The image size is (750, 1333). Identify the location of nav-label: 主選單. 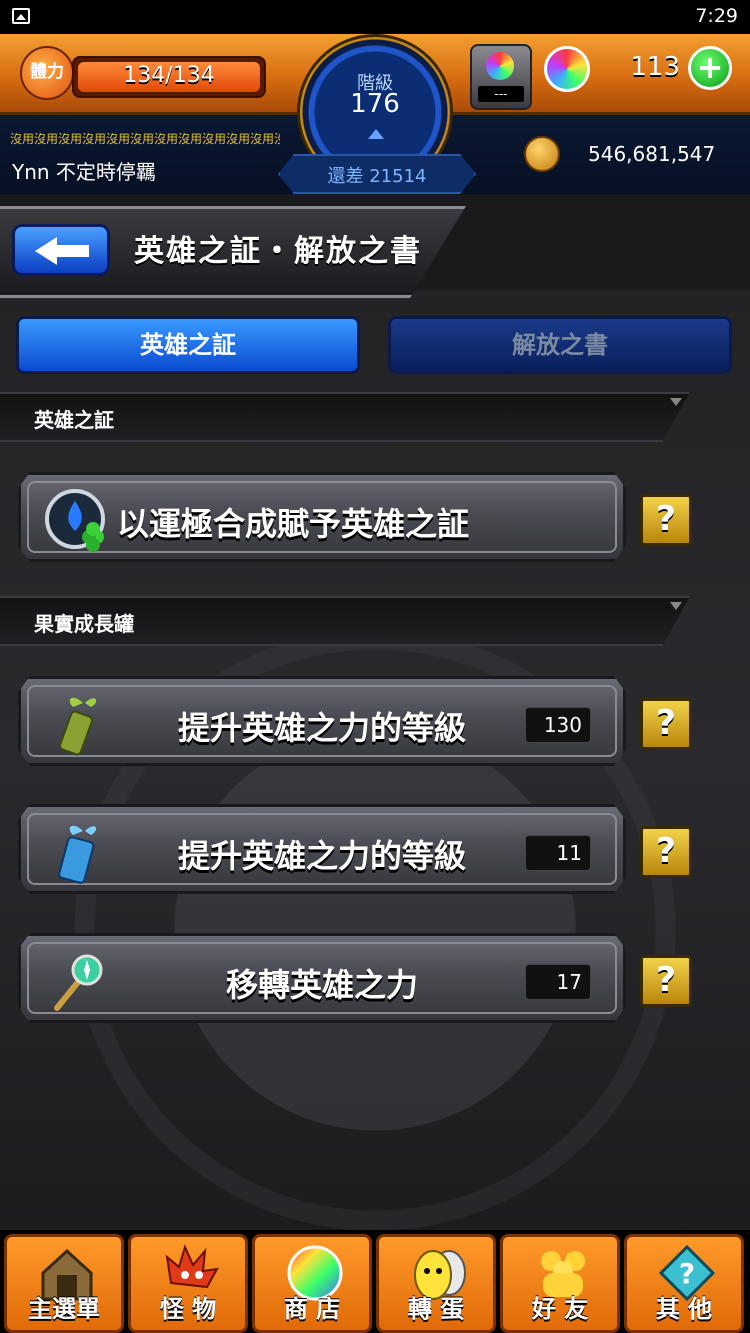
(64, 1309).